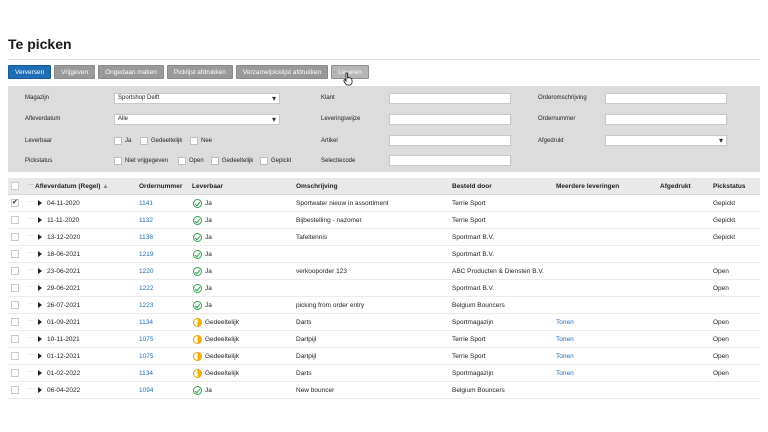 The image size is (768, 432). Describe the element at coordinates (118, 141) in the screenshot. I see `leverbaar-ja-checkbox` at that location.